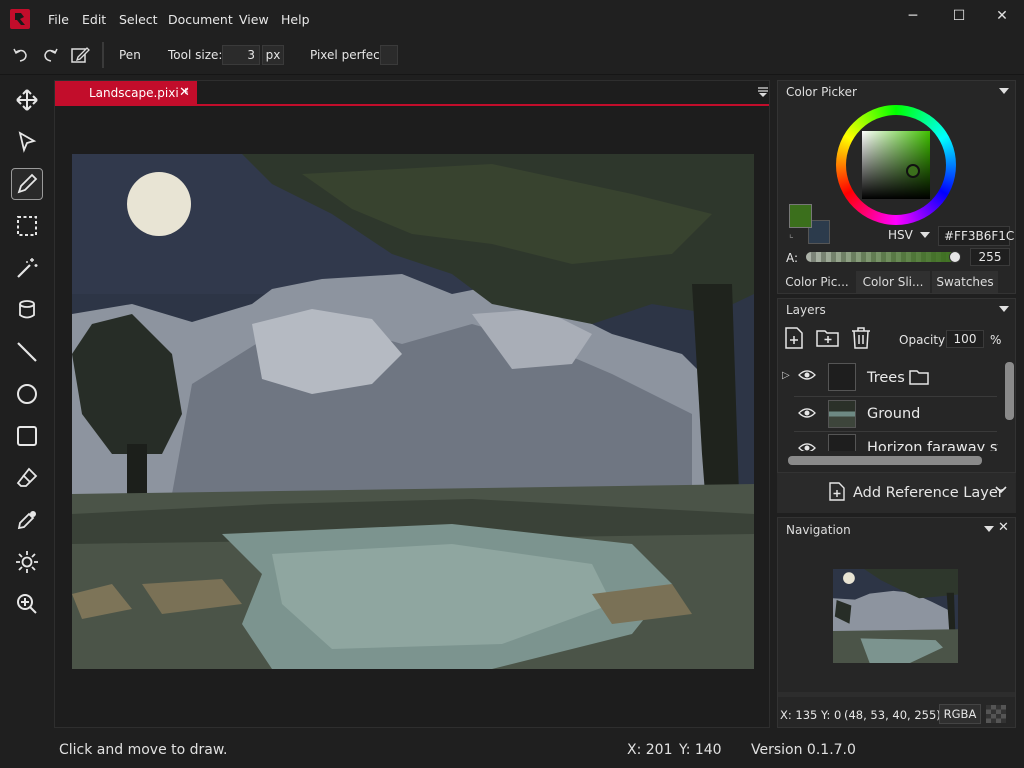  I want to click on rectangle-select-icon, so click(27, 226).